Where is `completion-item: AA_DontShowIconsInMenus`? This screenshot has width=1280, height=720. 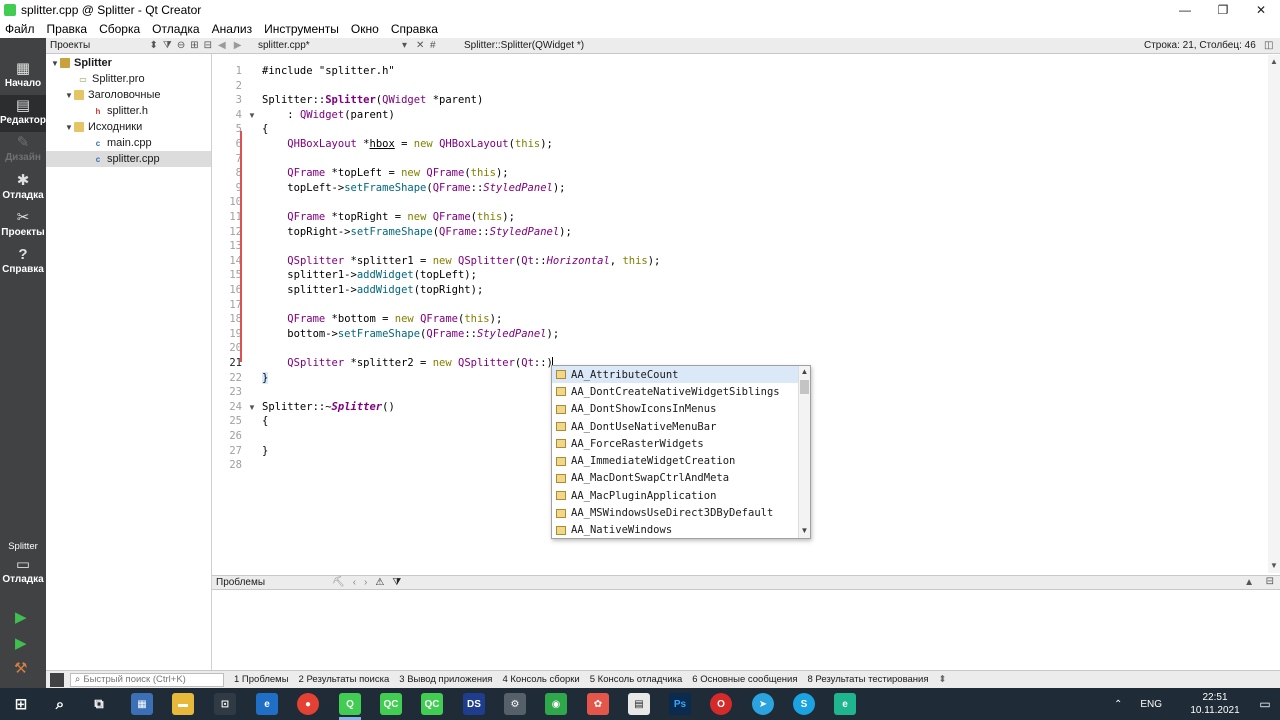
completion-item: AA_DontShowIconsInMenus is located at coordinates (675, 409).